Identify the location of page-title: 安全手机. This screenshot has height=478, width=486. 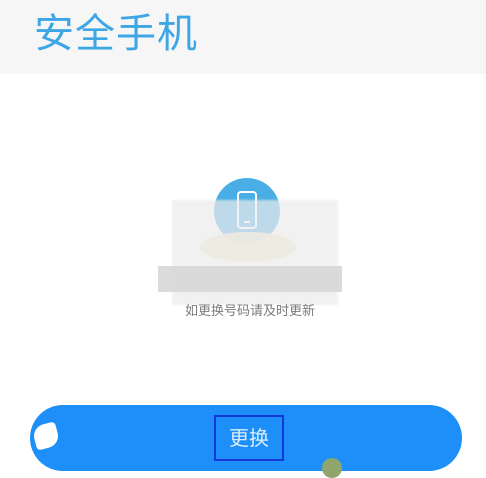
(116, 34).